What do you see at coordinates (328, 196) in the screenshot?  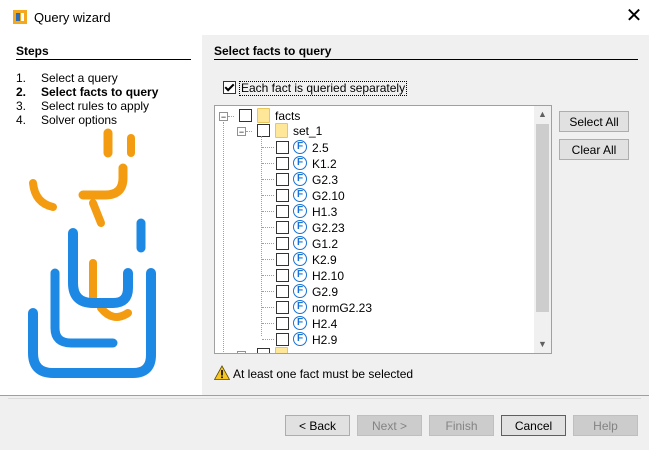 I see `fact-label: G2.10` at bounding box center [328, 196].